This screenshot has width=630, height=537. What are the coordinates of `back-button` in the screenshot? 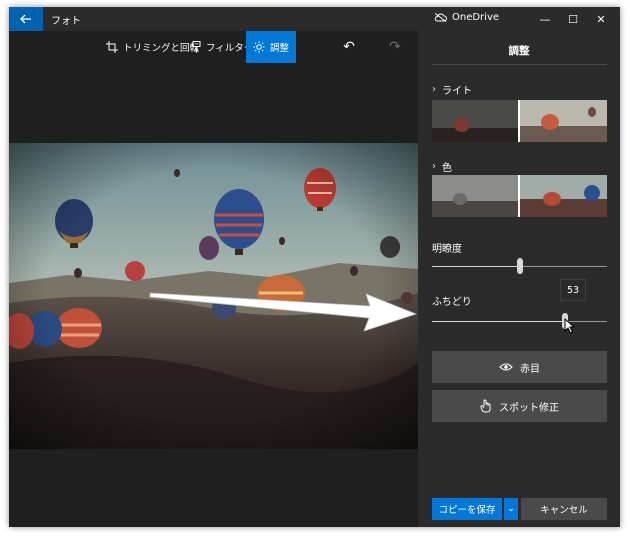 It's located at (26, 19).